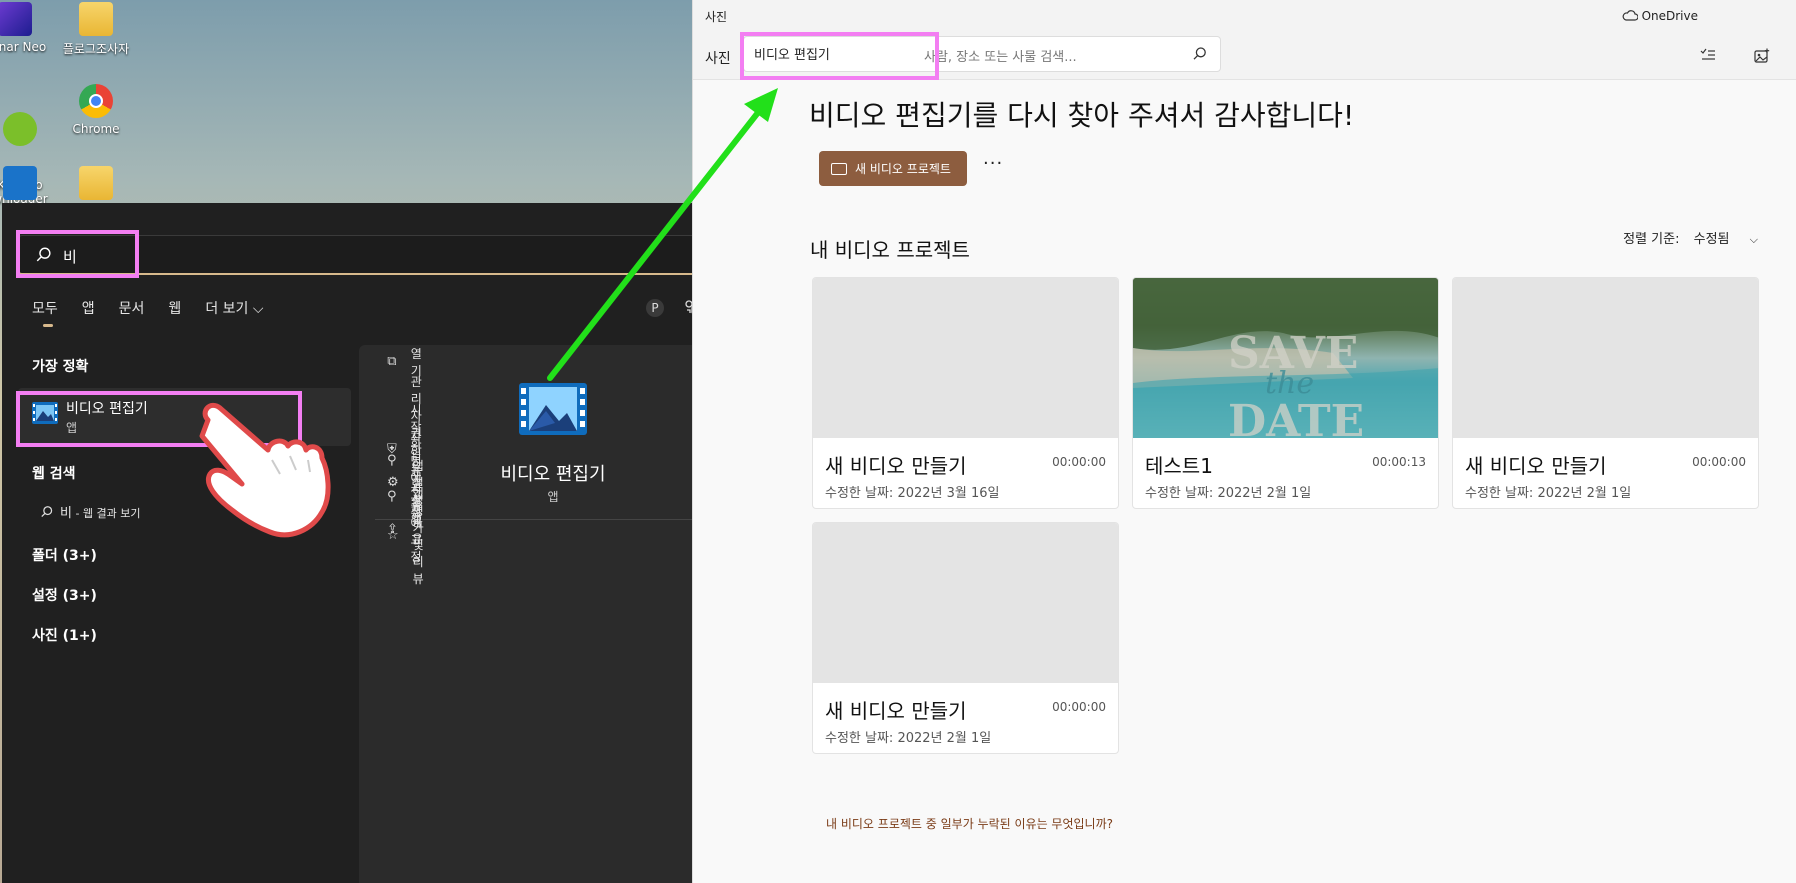  Describe the element at coordinates (132, 308) in the screenshot. I see `filter-documents: 문서` at that location.